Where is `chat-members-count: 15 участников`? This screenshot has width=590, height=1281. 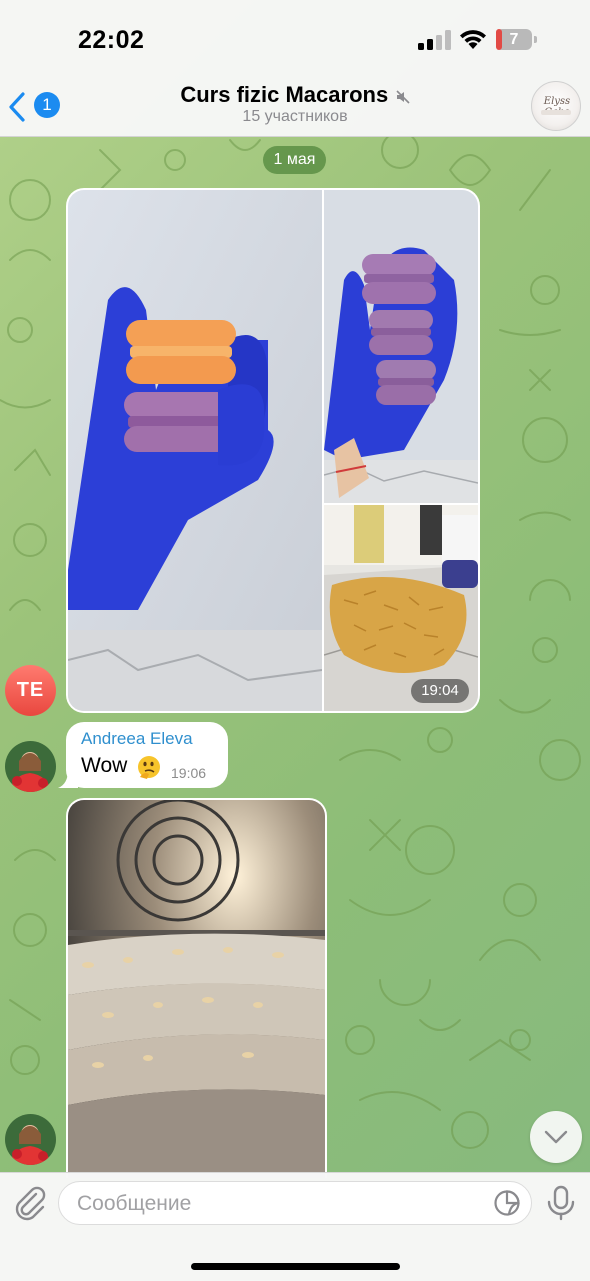 chat-members-count: 15 участников is located at coordinates (295, 116).